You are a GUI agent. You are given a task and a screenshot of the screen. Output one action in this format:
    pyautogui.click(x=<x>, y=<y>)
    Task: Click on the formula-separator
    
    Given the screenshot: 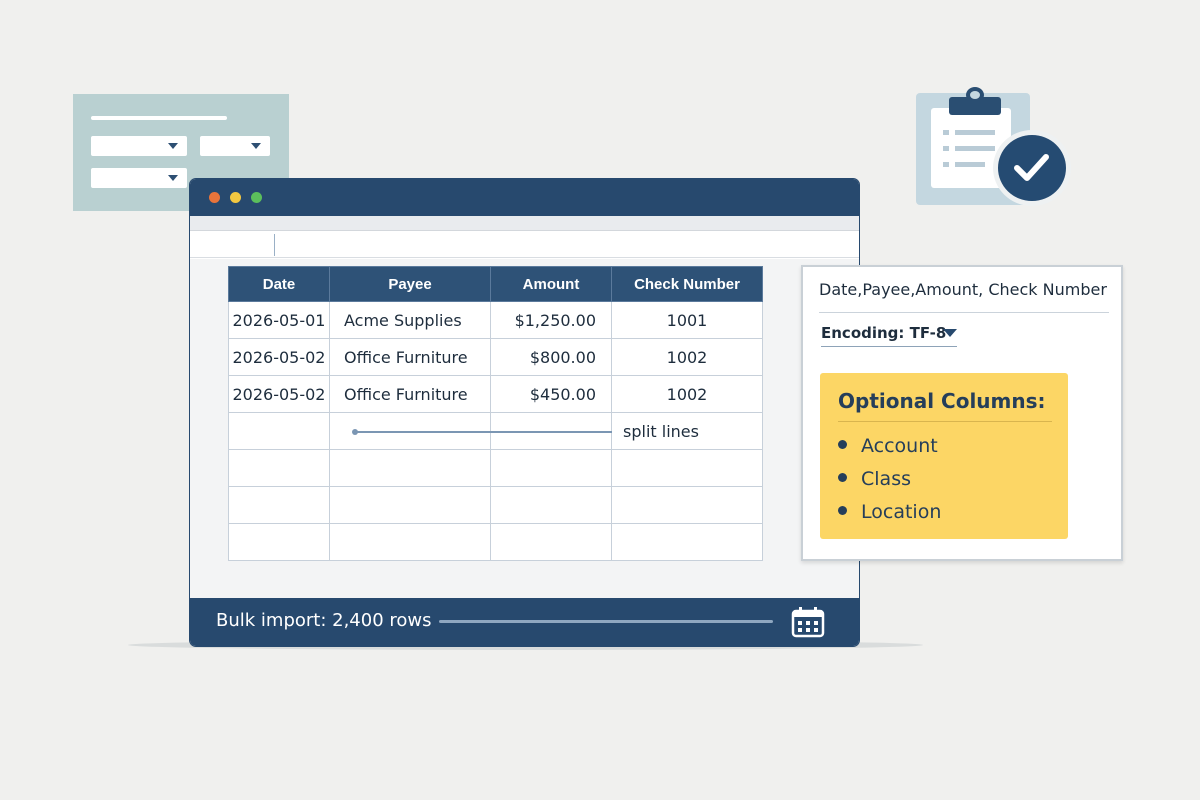 What is the action you would take?
    pyautogui.click(x=274, y=245)
    